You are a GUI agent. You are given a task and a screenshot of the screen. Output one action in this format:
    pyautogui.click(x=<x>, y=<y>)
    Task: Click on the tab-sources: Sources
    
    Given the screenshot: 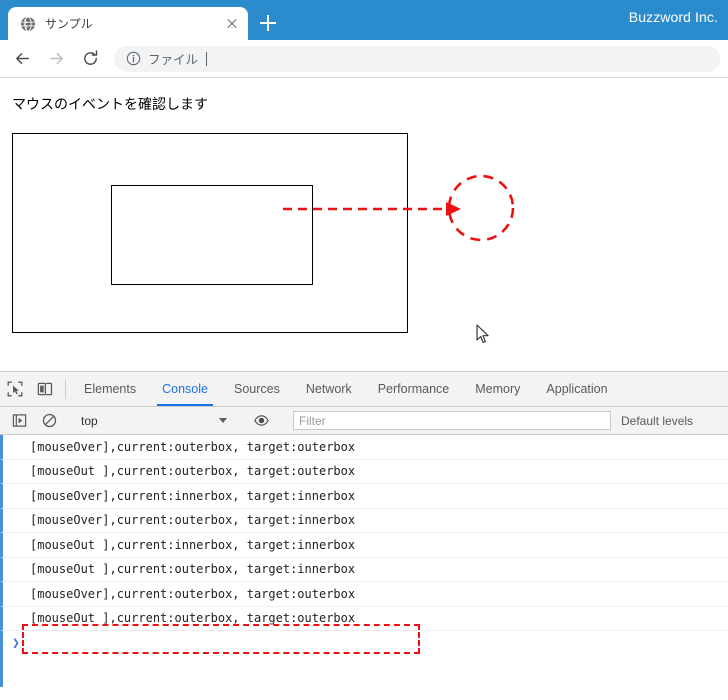 What is the action you would take?
    pyautogui.click(x=257, y=389)
    